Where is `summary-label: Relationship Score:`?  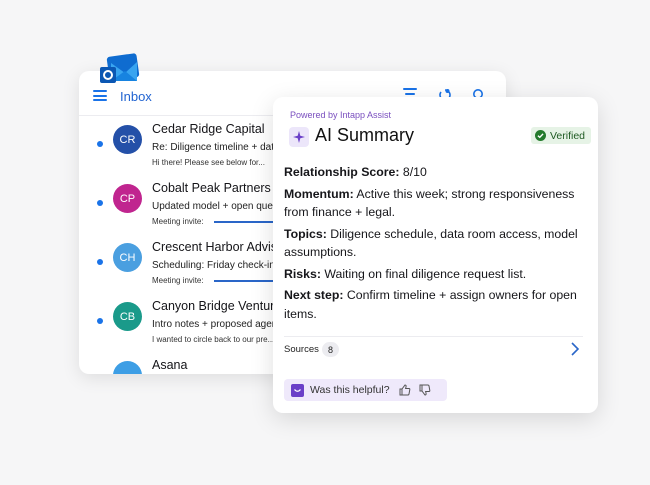 summary-label: Relationship Score: is located at coordinates (342, 172).